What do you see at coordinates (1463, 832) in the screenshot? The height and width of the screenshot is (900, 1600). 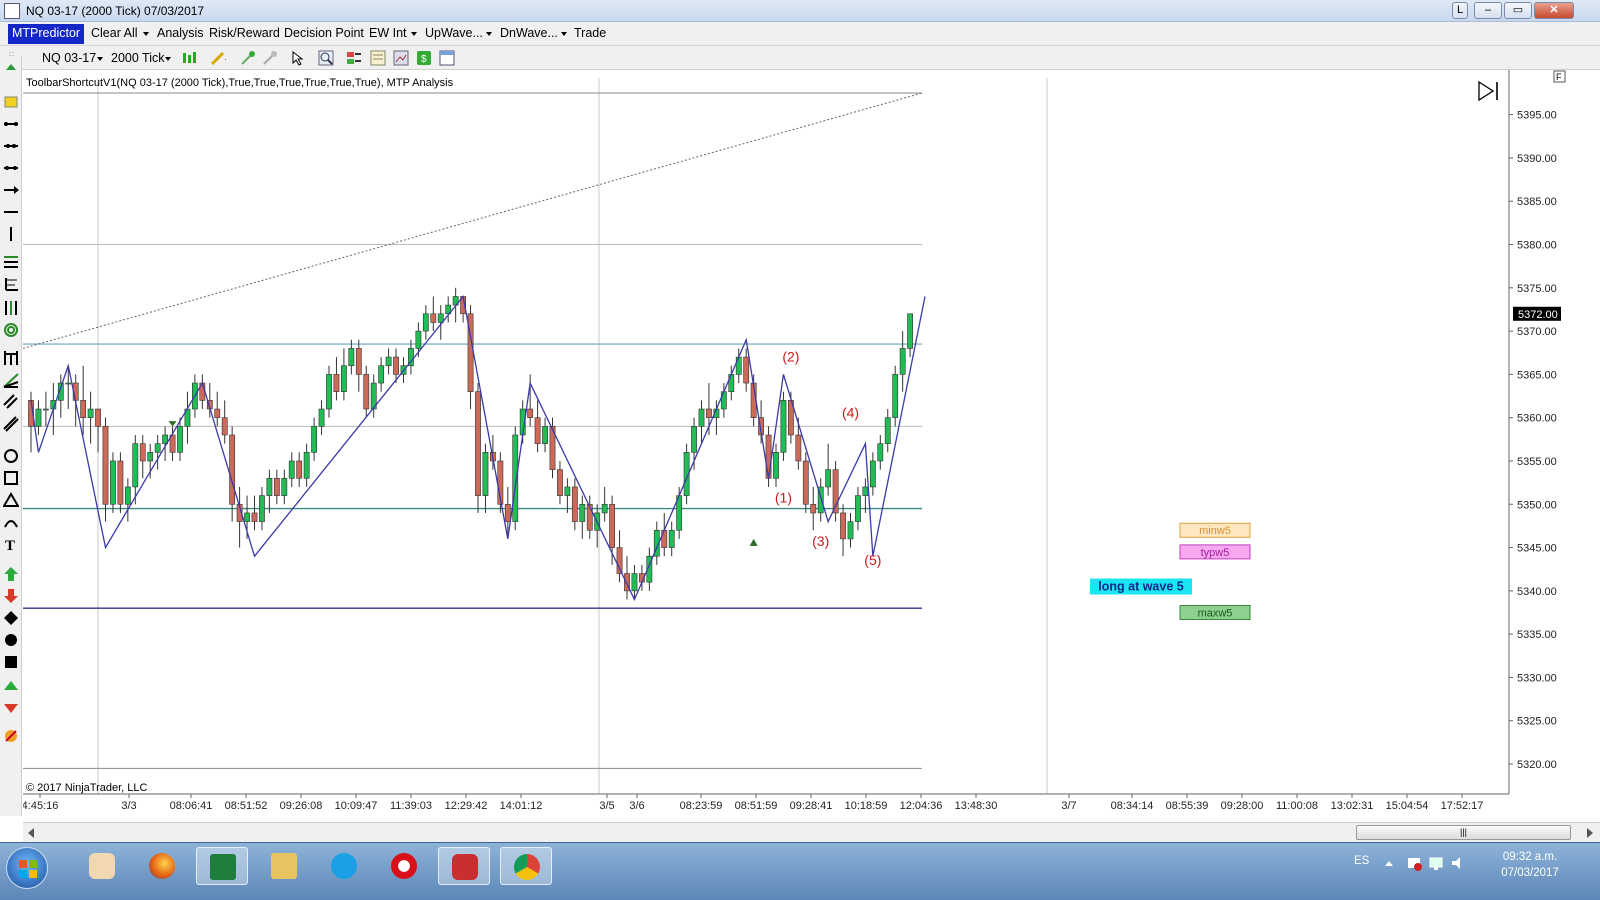 I see `scrollbar-thumb: |||` at bounding box center [1463, 832].